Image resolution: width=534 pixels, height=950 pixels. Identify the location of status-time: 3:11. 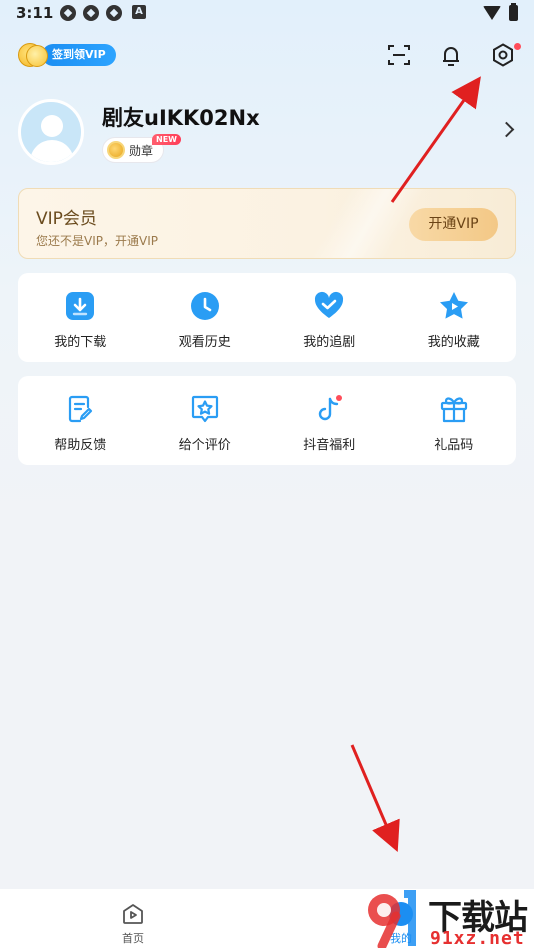
(35, 13).